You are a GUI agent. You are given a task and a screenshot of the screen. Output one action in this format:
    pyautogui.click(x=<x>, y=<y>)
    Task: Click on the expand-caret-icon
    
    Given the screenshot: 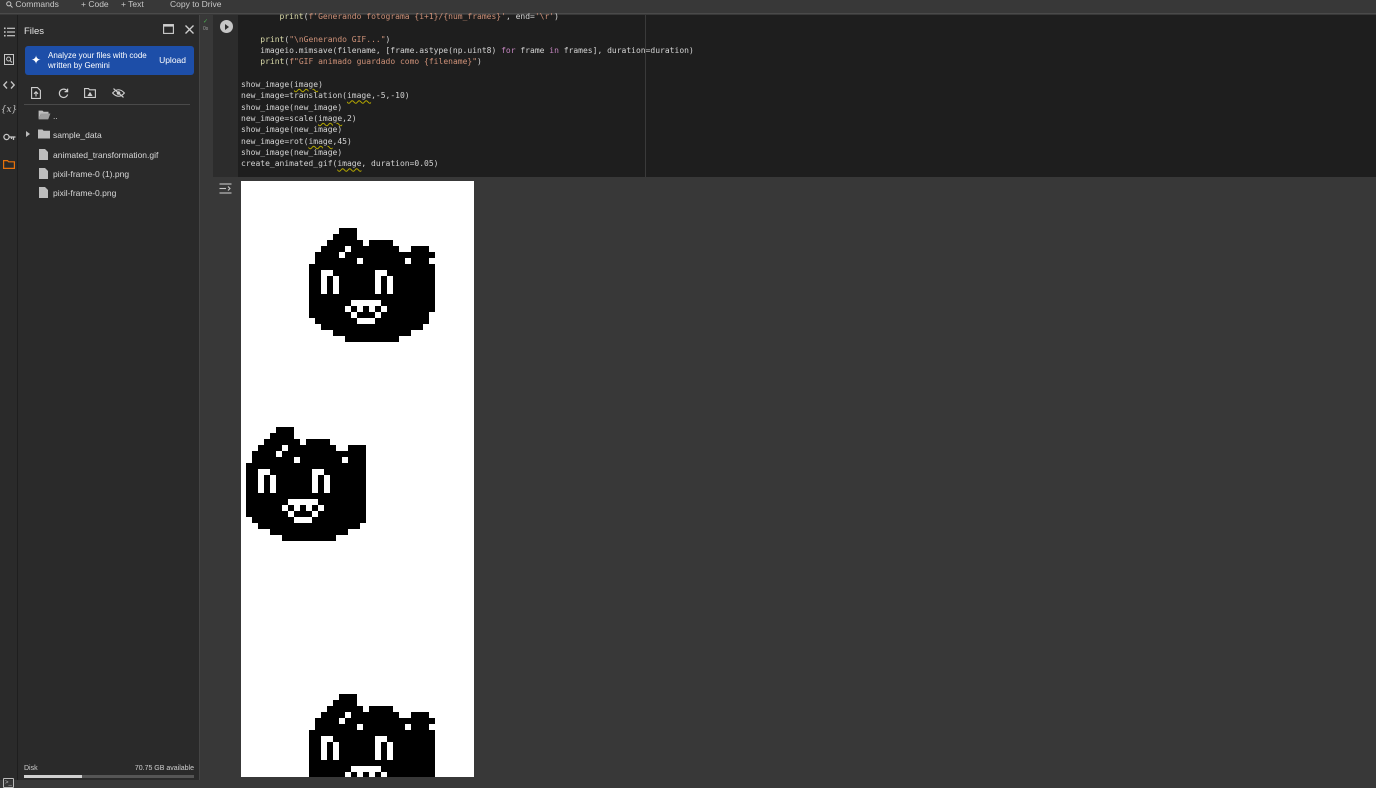 What is the action you would take?
    pyautogui.click(x=28, y=134)
    